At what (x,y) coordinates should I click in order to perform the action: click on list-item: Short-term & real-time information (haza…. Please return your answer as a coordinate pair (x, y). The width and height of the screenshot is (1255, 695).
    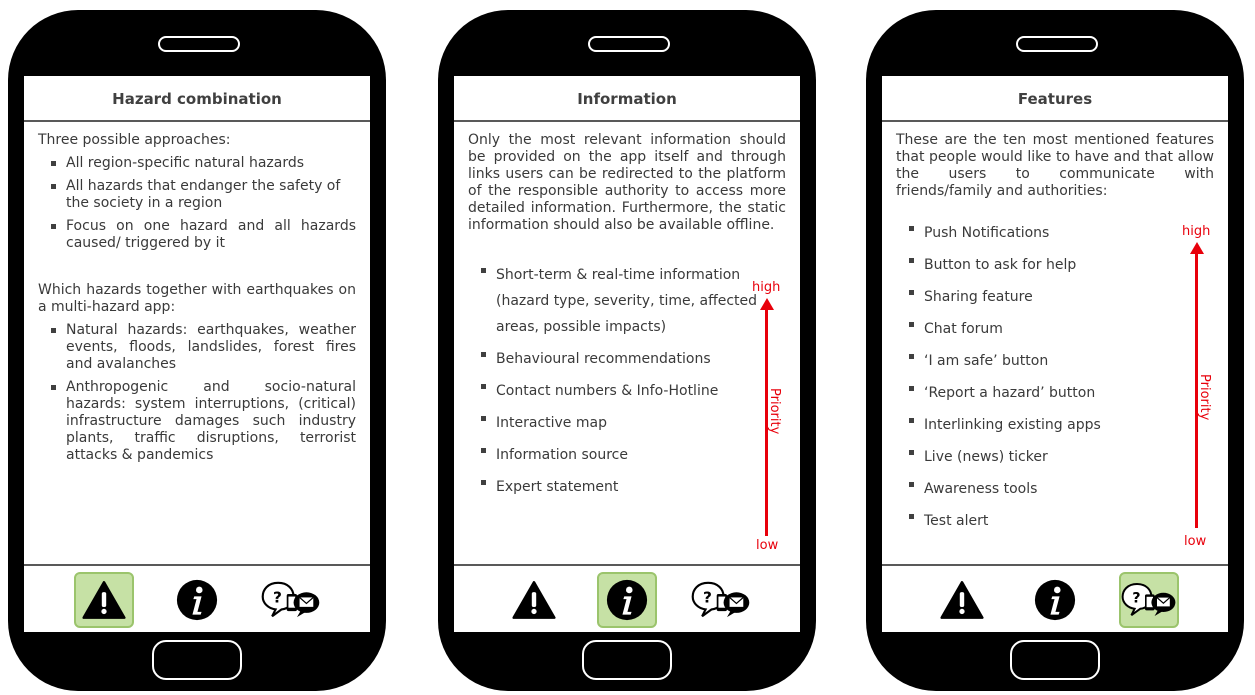
    Looking at the image, I should click on (614, 301).